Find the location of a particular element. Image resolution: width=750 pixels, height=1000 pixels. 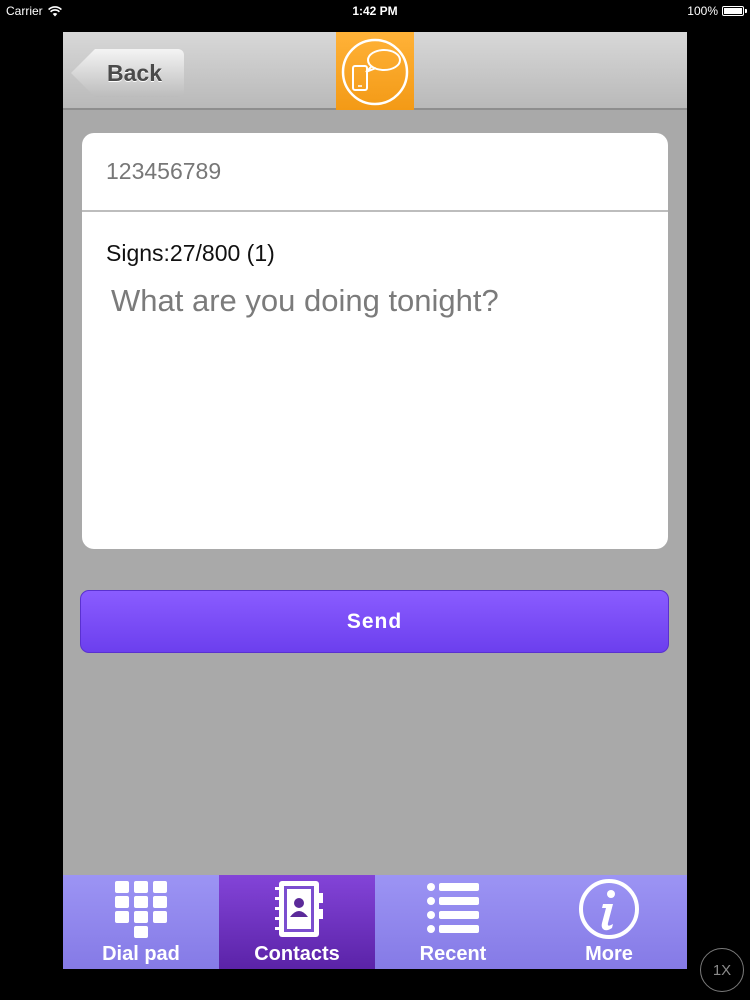

message-textarea: What are you doing tonight? is located at coordinates (376, 301).